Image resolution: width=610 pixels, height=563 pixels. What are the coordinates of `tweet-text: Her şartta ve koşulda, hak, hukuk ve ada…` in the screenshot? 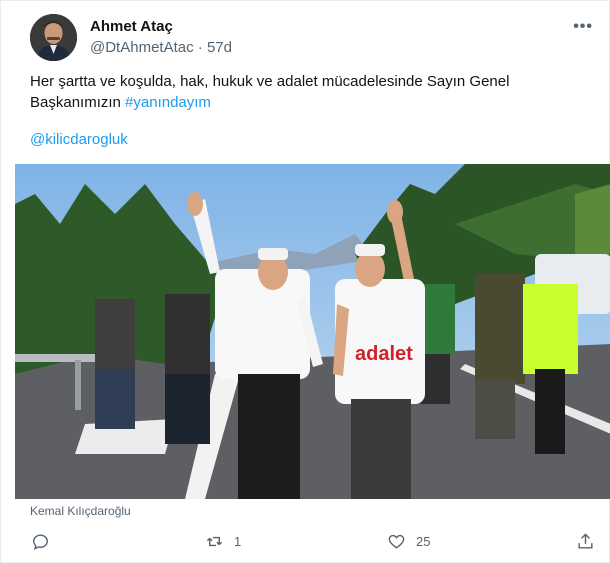 It's located at (310, 92).